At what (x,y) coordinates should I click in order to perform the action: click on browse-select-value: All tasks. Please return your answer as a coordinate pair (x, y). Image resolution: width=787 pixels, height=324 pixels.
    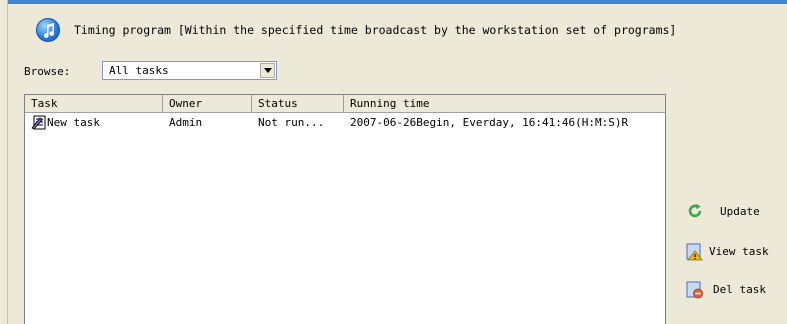
    Looking at the image, I should click on (139, 70).